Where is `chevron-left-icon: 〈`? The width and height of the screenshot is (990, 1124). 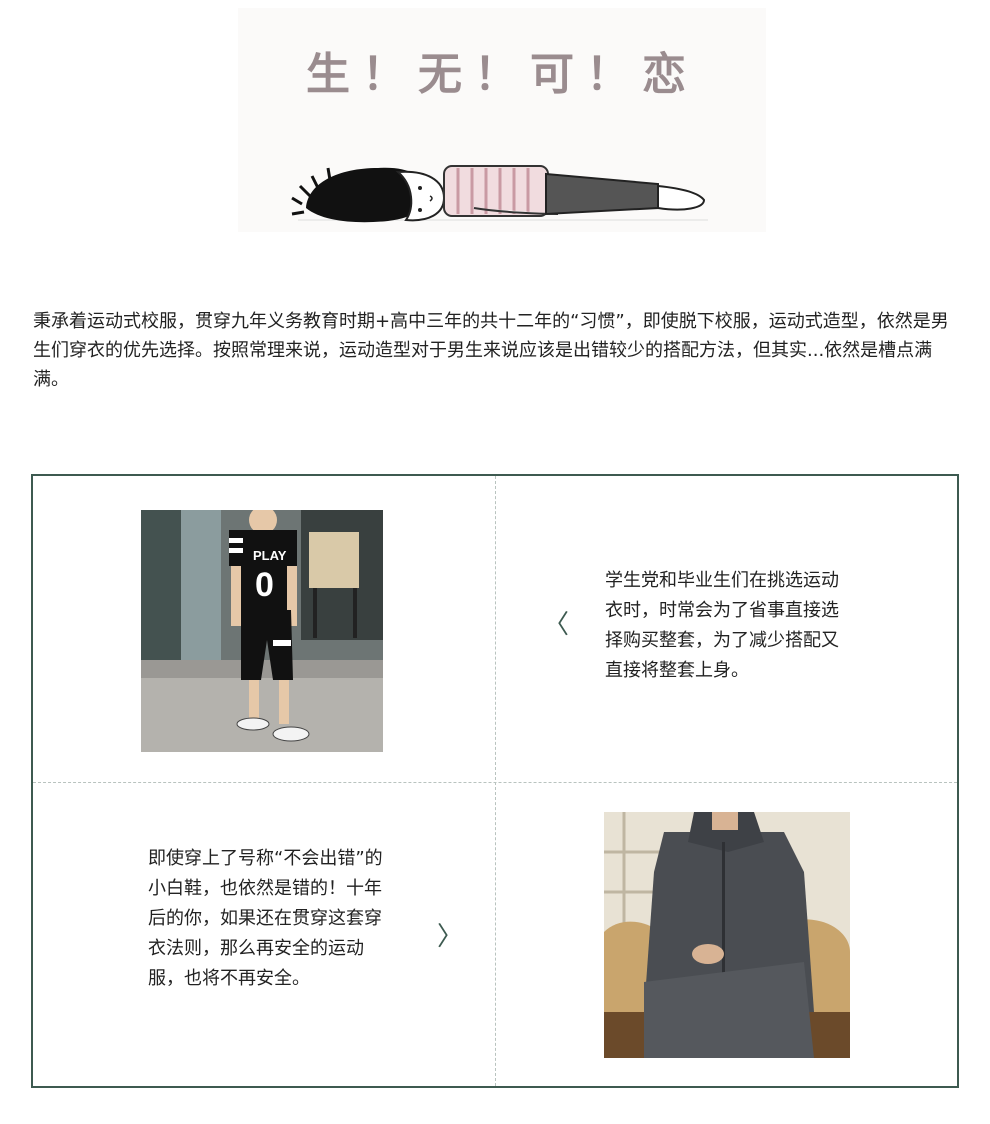 chevron-left-icon: 〈 is located at coordinates (556, 625).